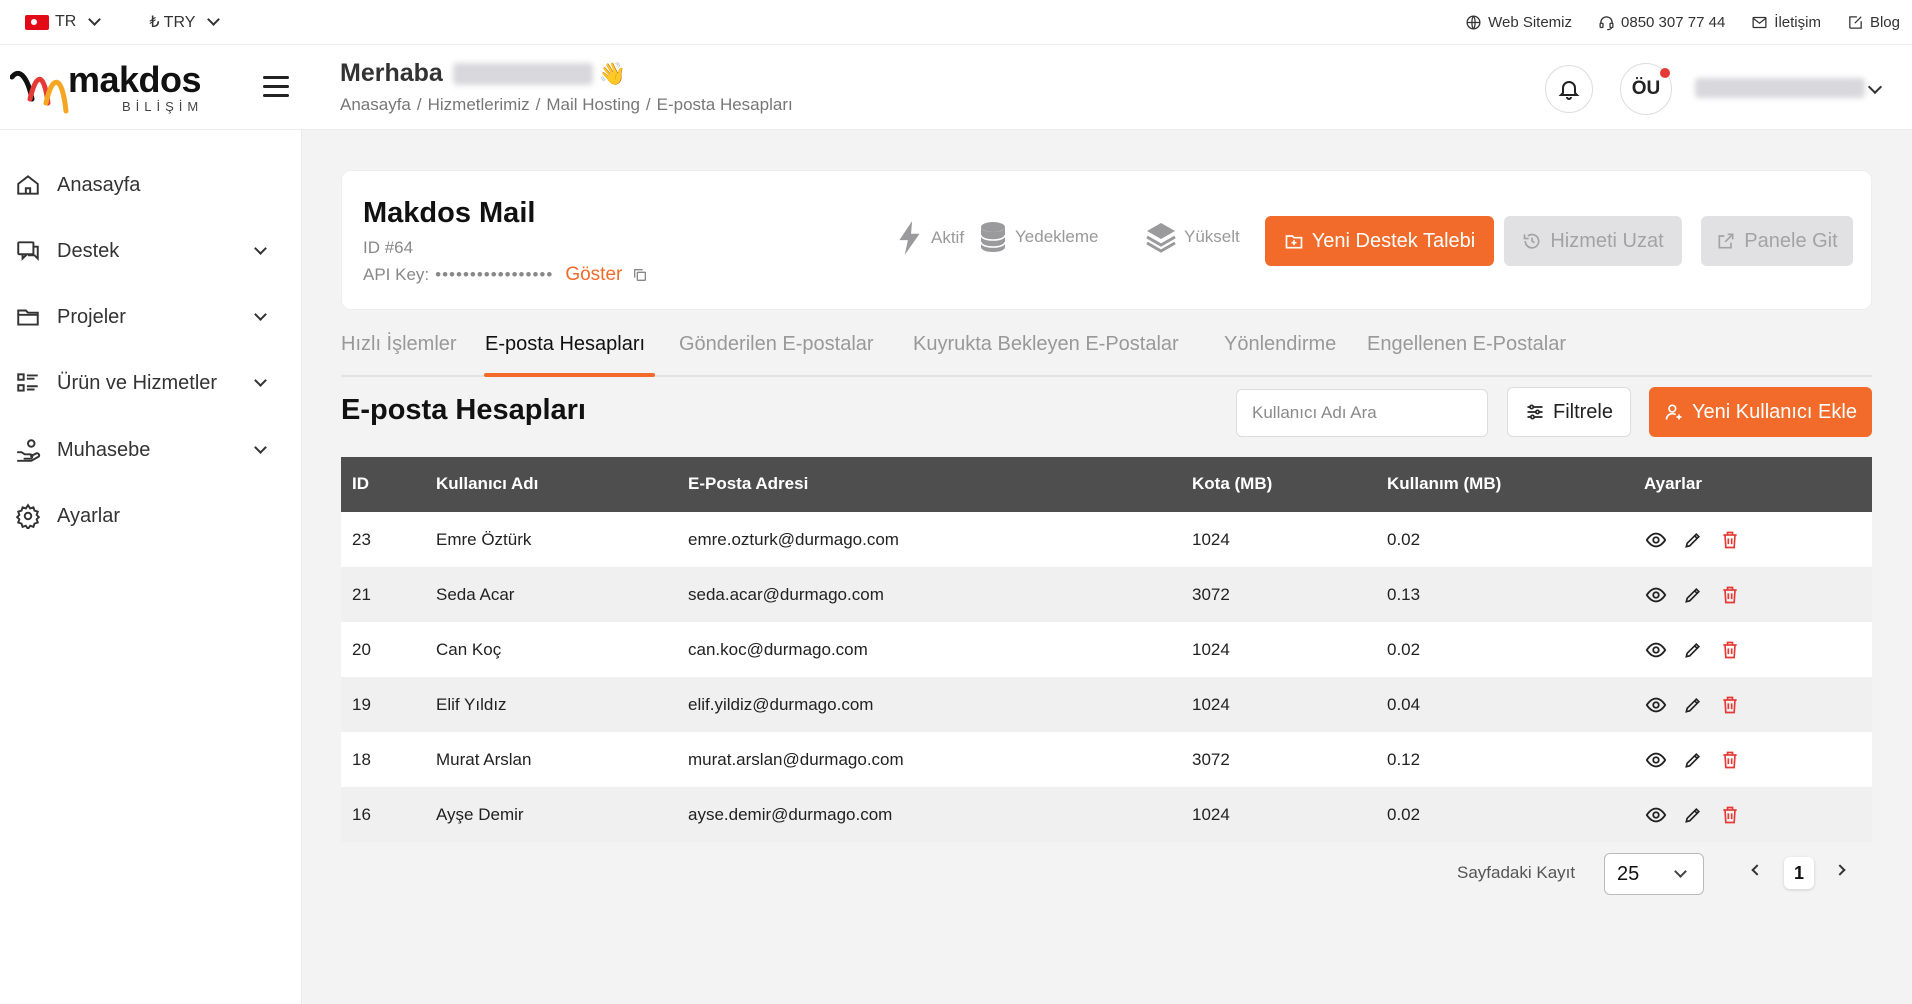 This screenshot has height=1004, width=1912. Describe the element at coordinates (1628, 873) in the screenshot. I see `per-page-value: 25` at that location.